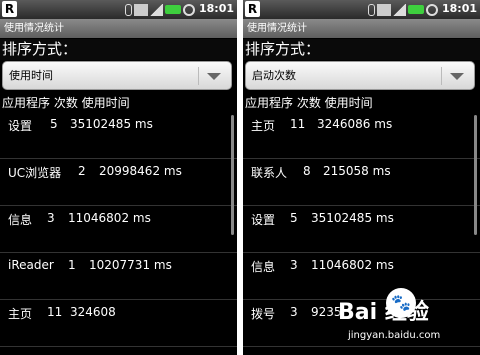 This screenshot has width=480, height=355. I want to click on usage-time: 324608, so click(93, 312).